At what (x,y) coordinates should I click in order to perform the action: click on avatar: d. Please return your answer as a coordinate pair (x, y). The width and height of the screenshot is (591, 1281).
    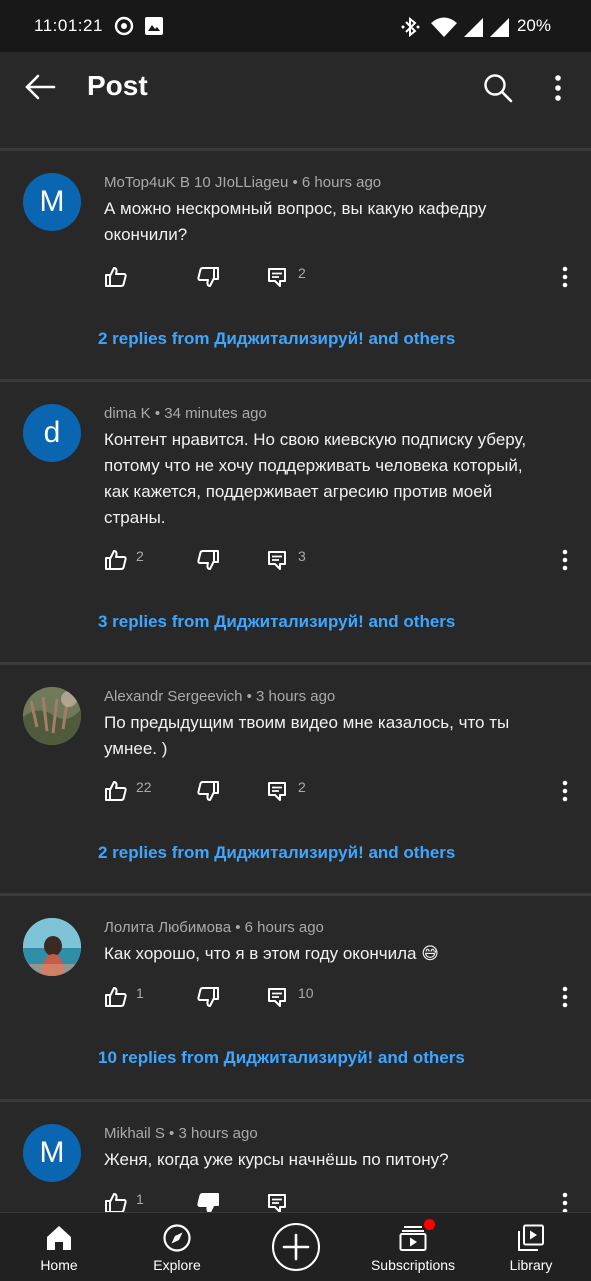
    Looking at the image, I should click on (52, 433).